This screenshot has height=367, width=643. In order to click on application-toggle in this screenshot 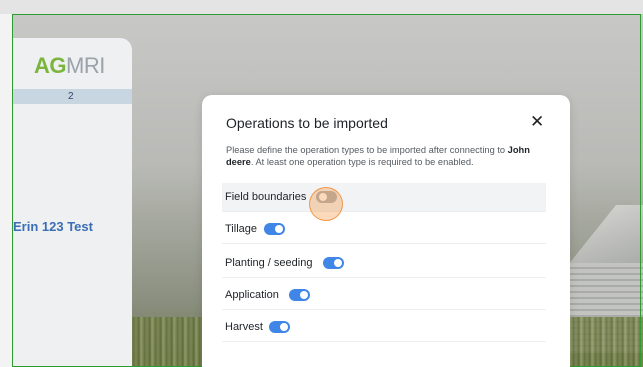, I will do `click(299, 295)`.